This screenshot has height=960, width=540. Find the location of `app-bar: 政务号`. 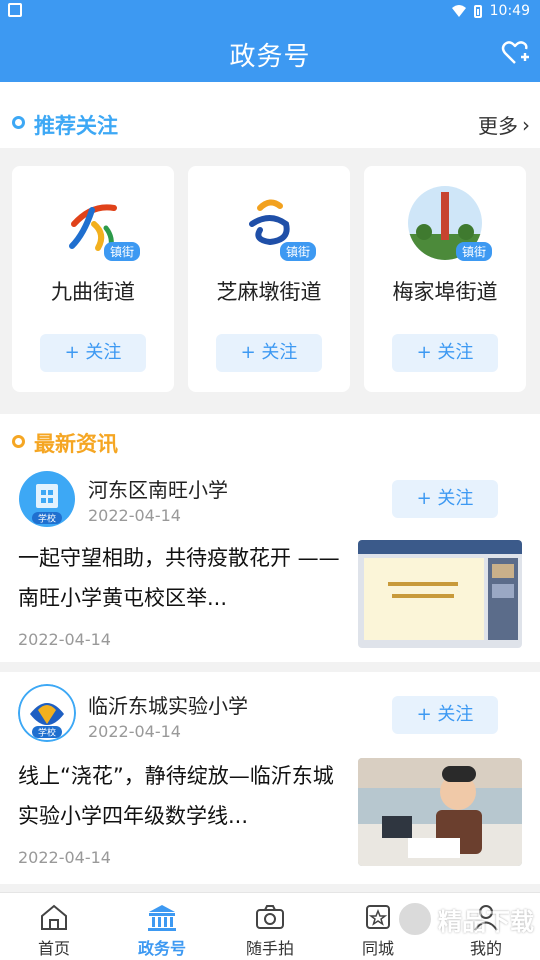

app-bar: 政务号 is located at coordinates (270, 52).